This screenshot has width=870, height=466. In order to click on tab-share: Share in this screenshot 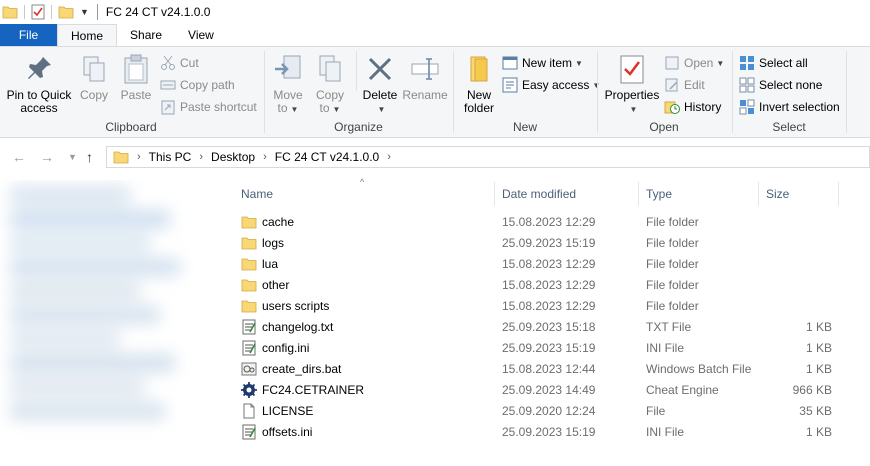, I will do `click(146, 35)`.